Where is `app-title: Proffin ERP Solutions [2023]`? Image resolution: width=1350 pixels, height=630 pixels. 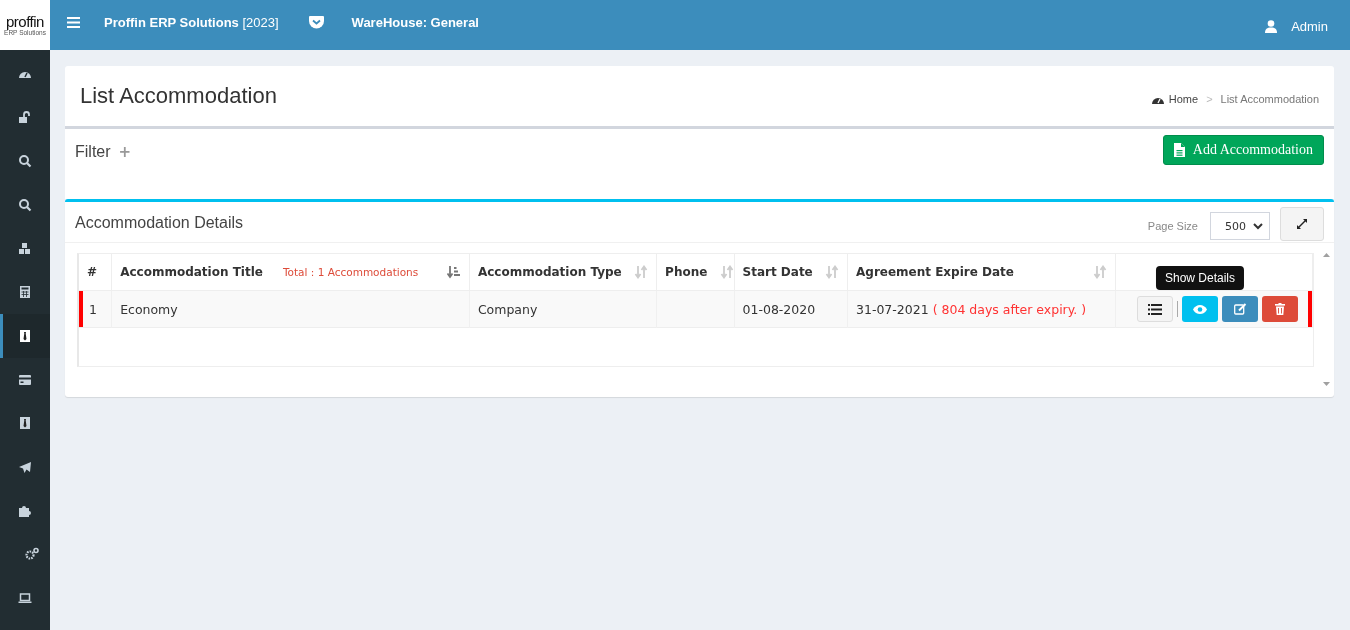 app-title: Proffin ERP Solutions [2023] is located at coordinates (191, 22).